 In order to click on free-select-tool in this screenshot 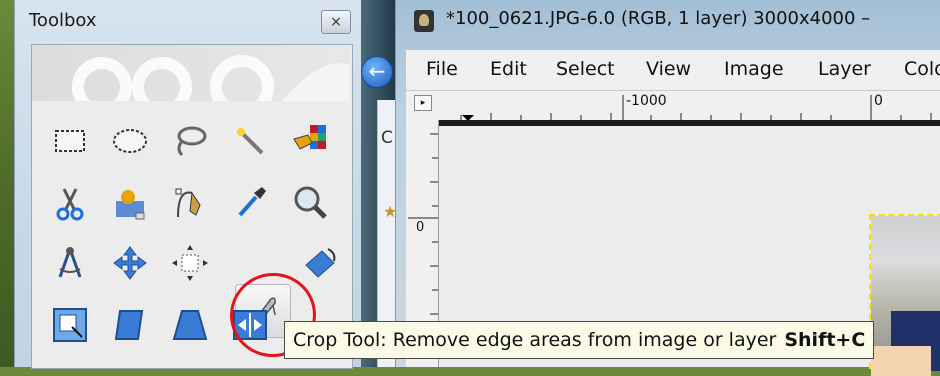, I will do `click(190, 141)`.